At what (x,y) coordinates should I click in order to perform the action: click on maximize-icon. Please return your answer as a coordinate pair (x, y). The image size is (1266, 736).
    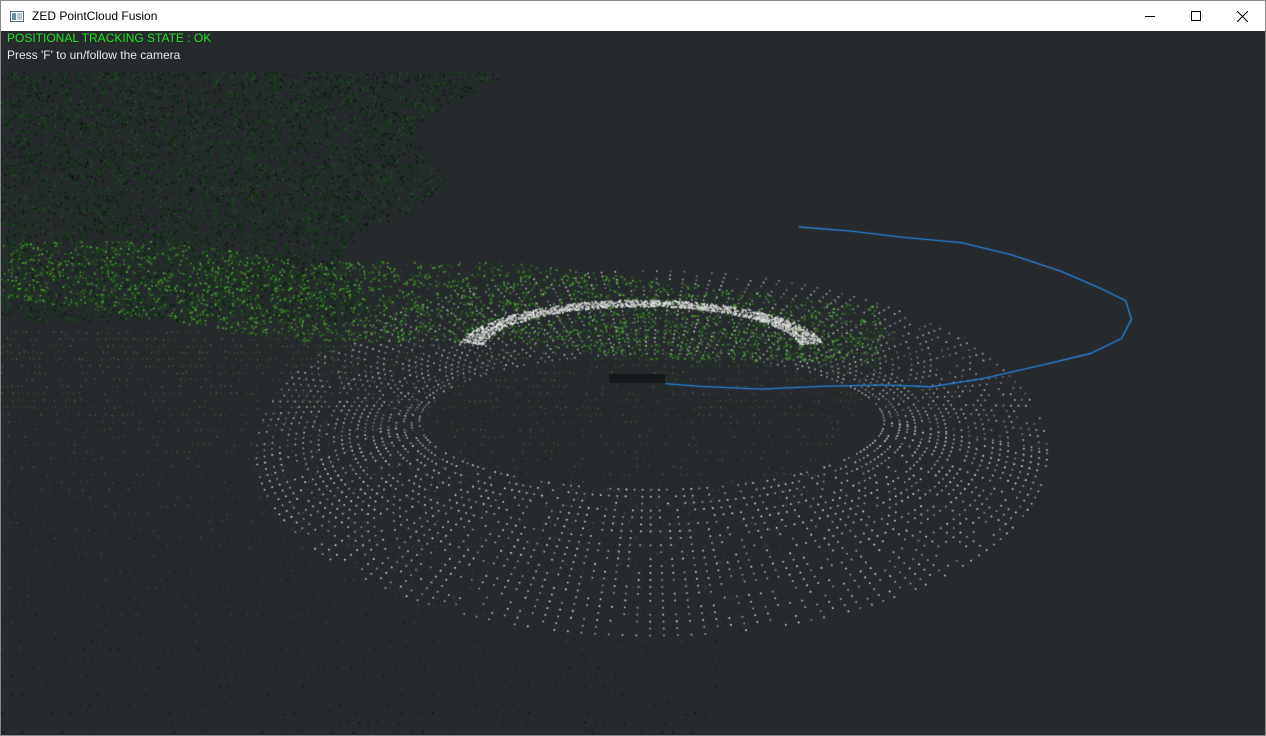
    Looking at the image, I should click on (1196, 16).